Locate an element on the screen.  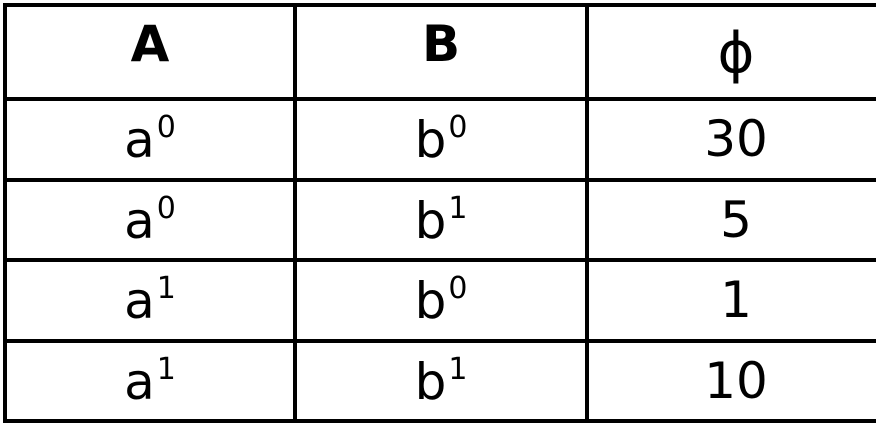
header-cell-a: A is located at coordinates (150, 52).